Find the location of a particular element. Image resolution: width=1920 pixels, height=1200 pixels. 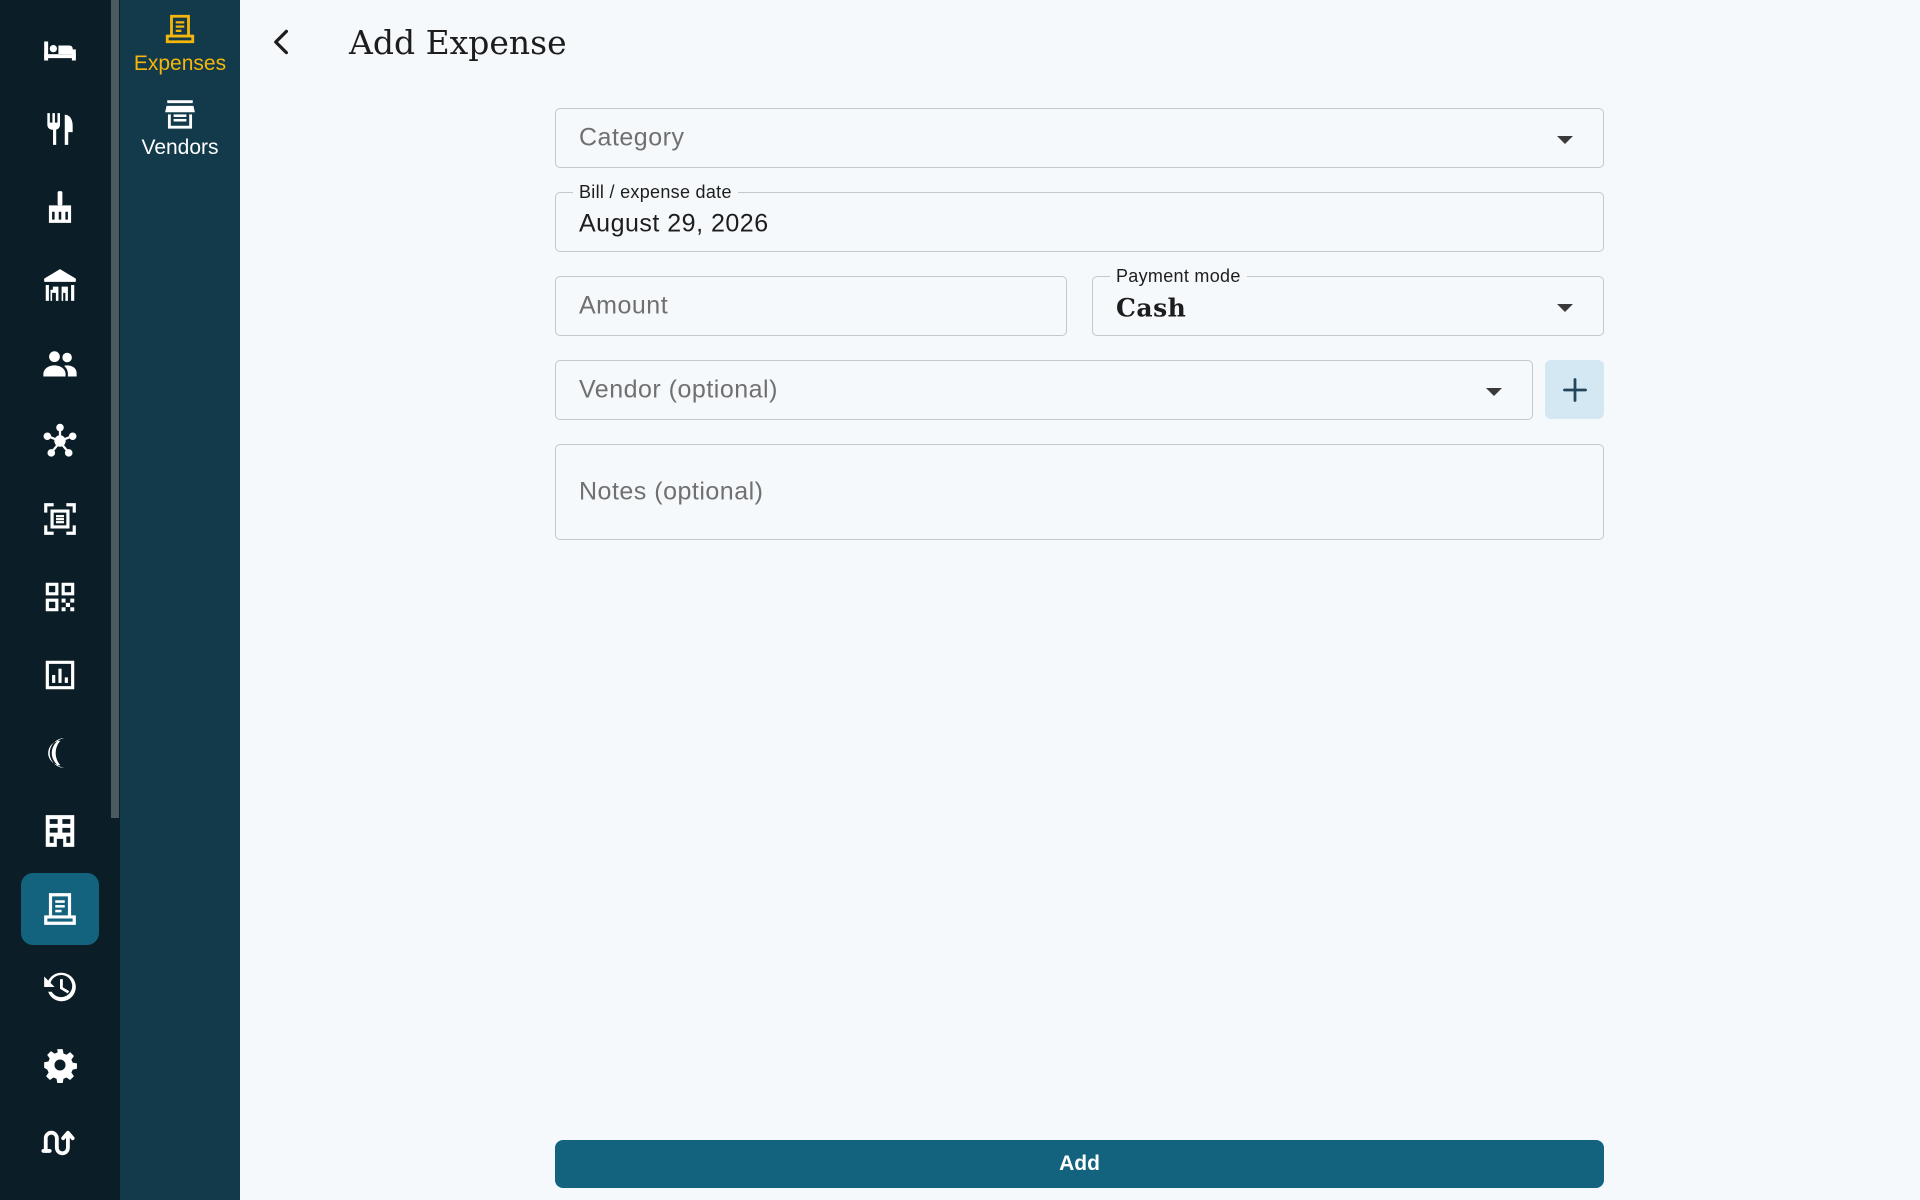

rail-item-property is located at coordinates (60, 831).